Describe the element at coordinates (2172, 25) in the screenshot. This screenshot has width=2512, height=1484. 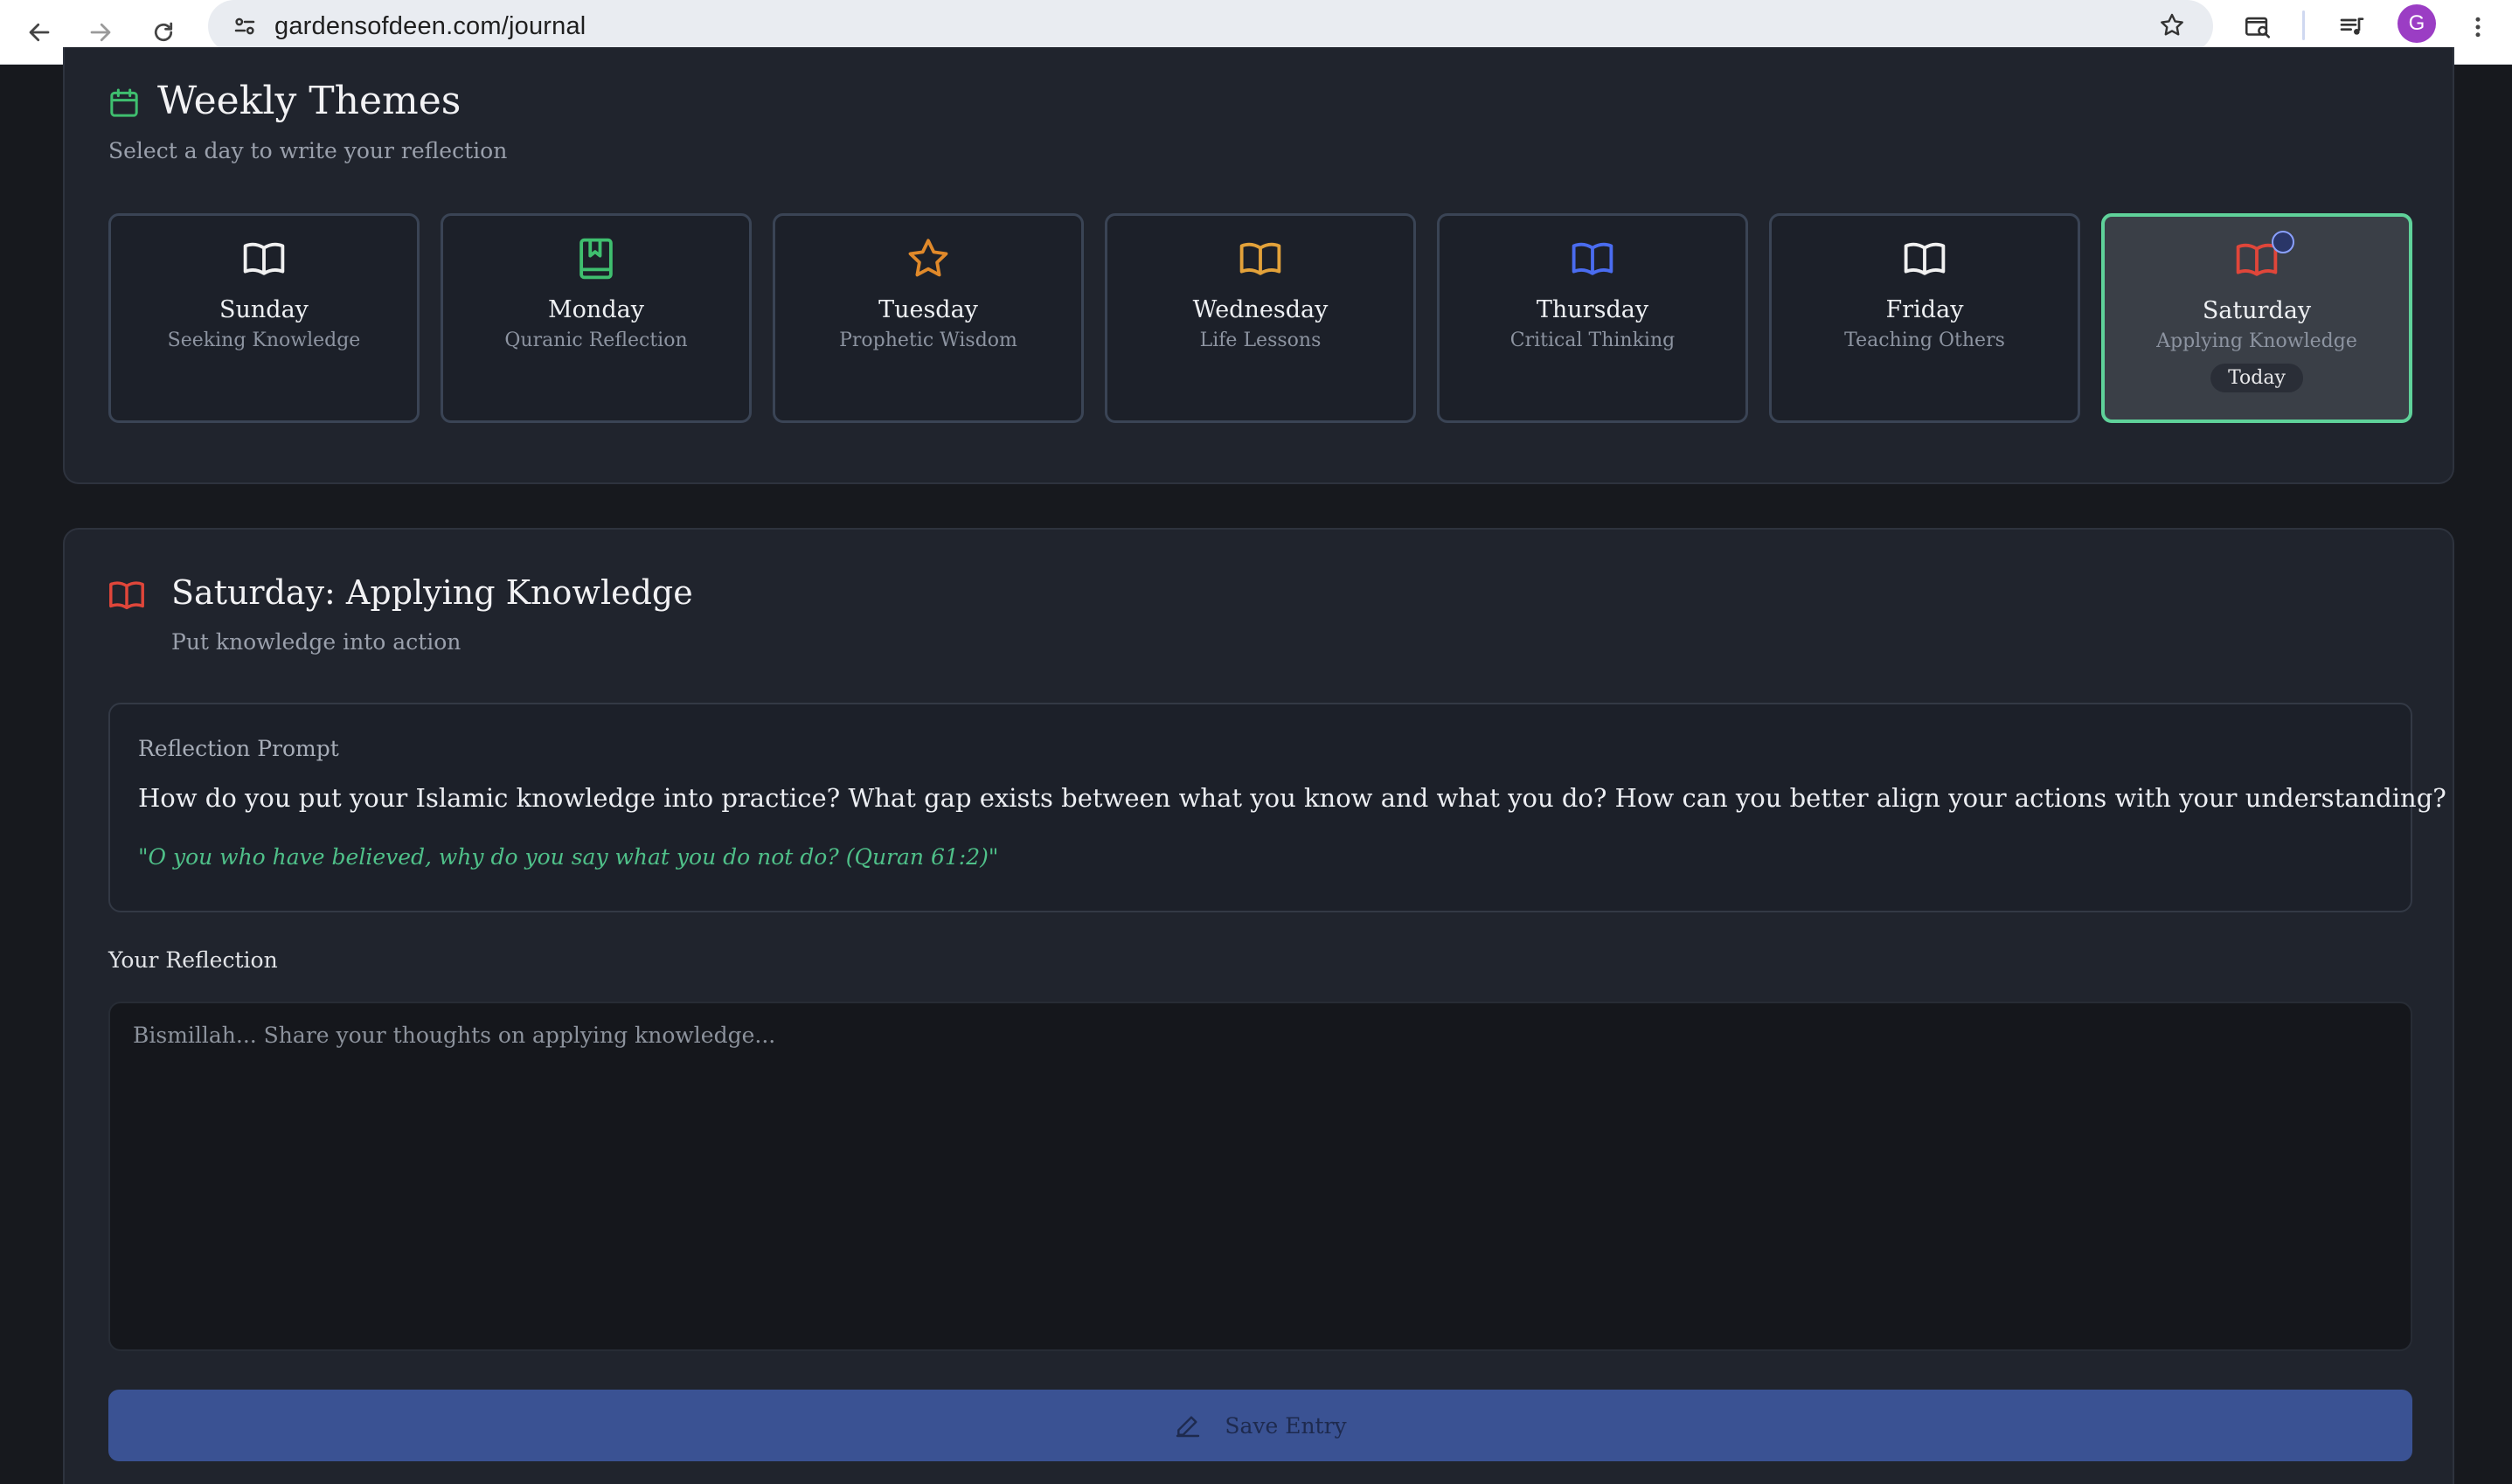
I see `bookmark-star-icon` at that location.